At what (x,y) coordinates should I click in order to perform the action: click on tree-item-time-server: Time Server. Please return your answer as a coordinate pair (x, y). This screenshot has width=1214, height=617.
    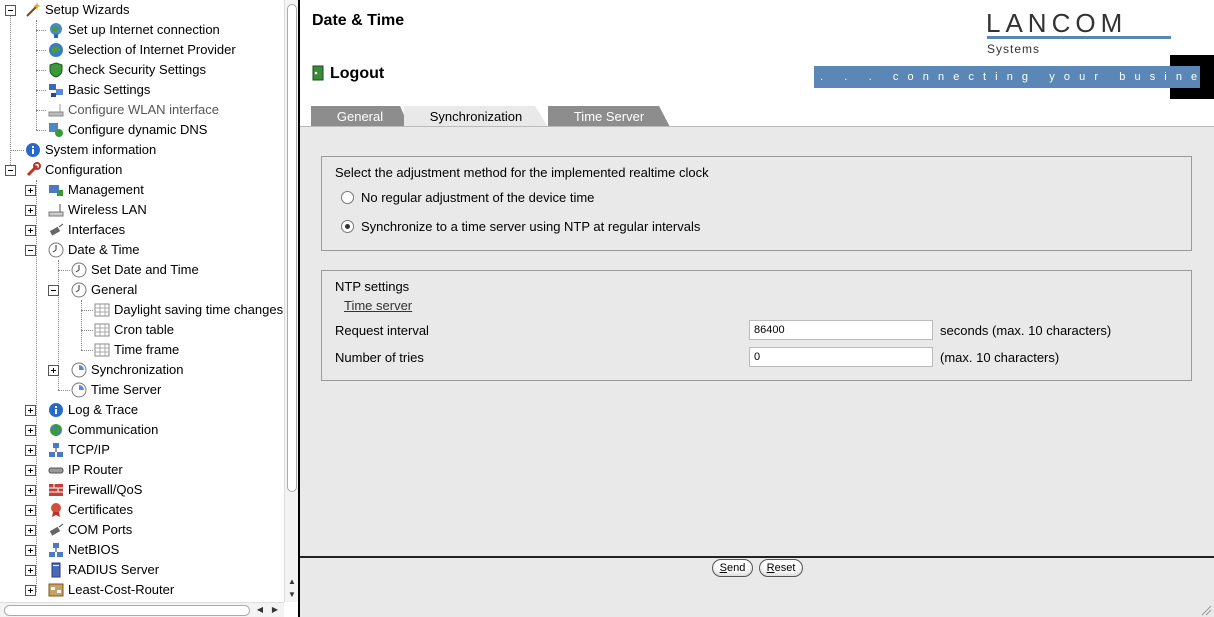
    Looking at the image, I should click on (142, 390).